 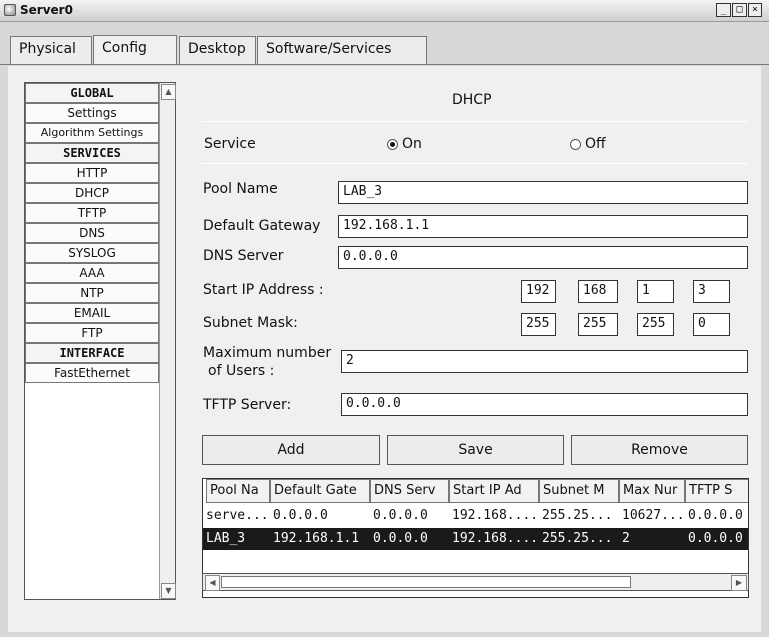 What do you see at coordinates (655, 324) in the screenshot?
I see `subnet-mask-octet-3: 255` at bounding box center [655, 324].